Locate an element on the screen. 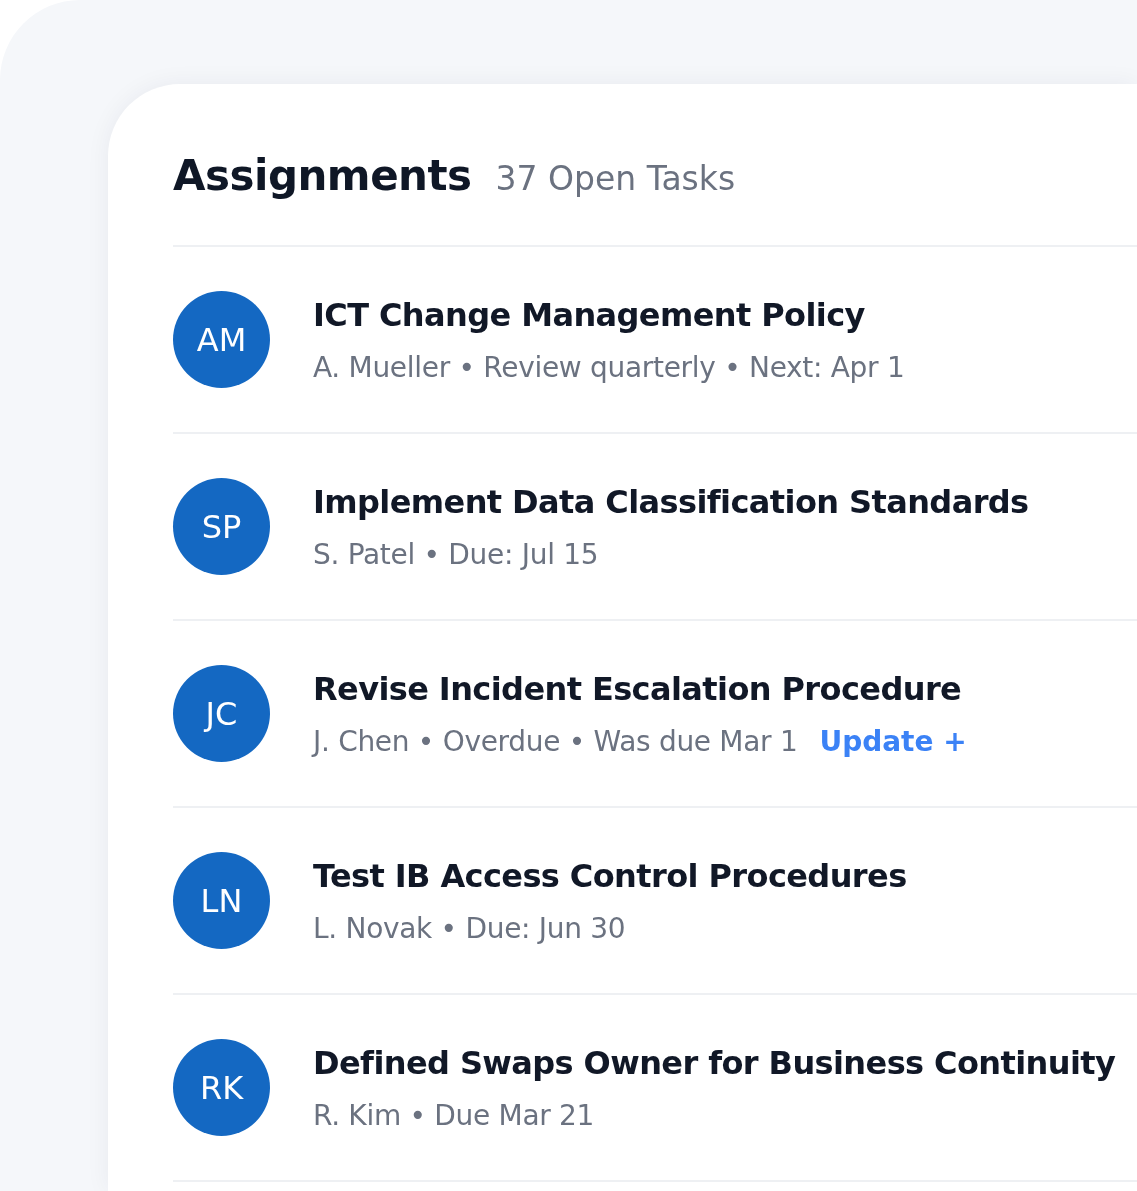  task-title: Test IB Access Control Procedures is located at coordinates (610, 875).